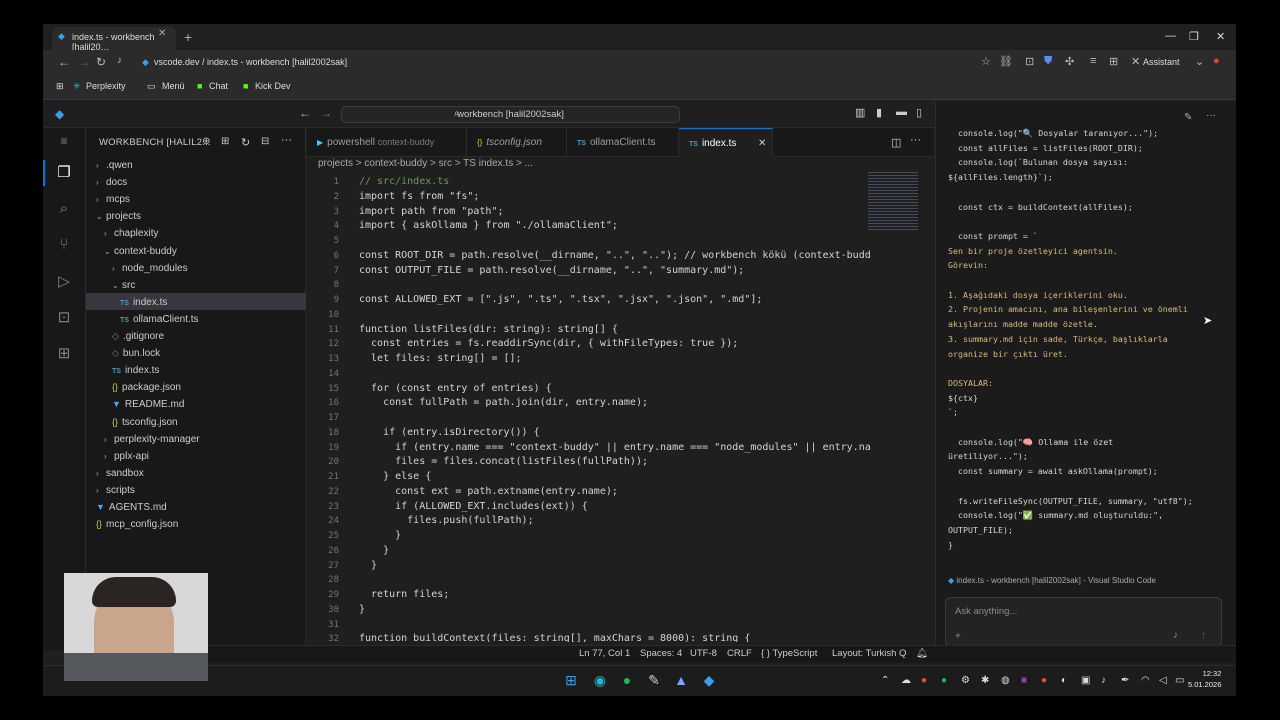  I want to click on tree-item: ⌄ src, so click(123, 285).